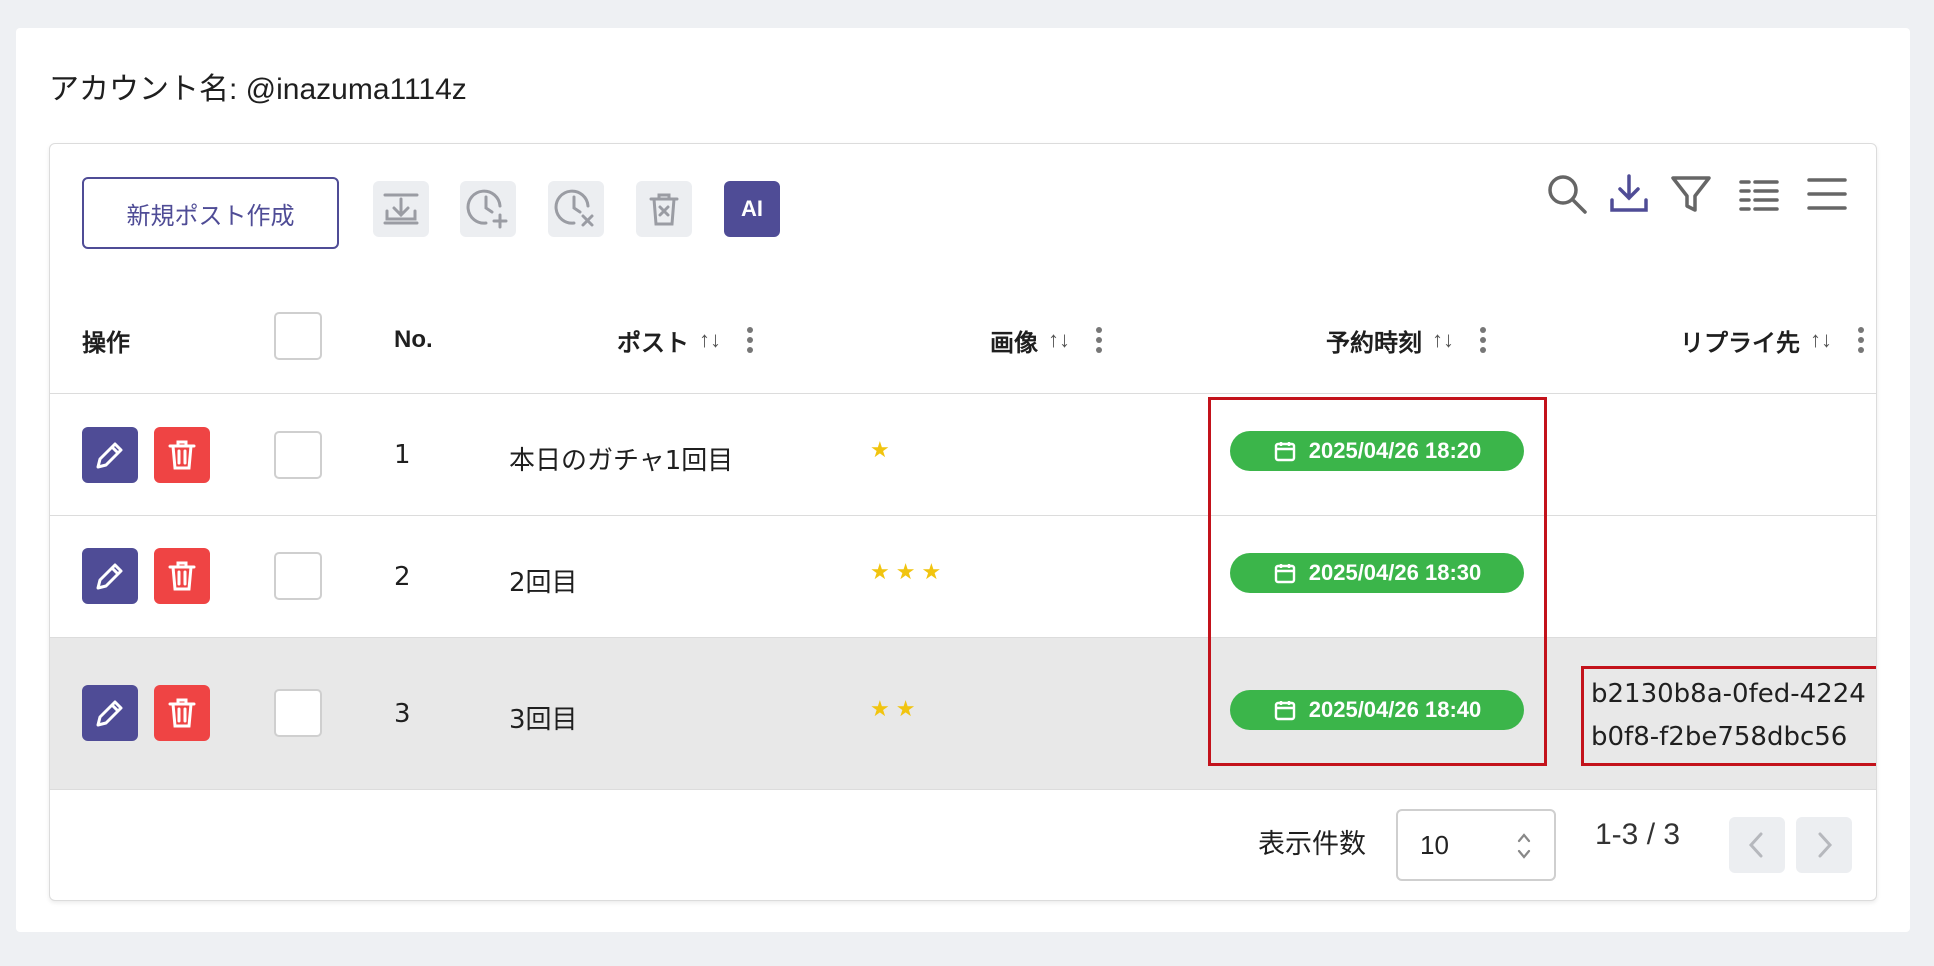 The height and width of the screenshot is (966, 1934). Describe the element at coordinates (258, 89) in the screenshot. I see `account-name: アカウント名: @inazuma1114z` at that location.